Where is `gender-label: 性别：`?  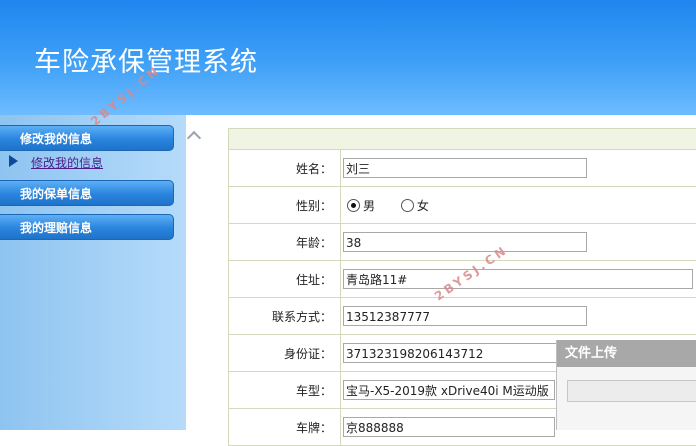
gender-label: 性别： is located at coordinates (285, 205).